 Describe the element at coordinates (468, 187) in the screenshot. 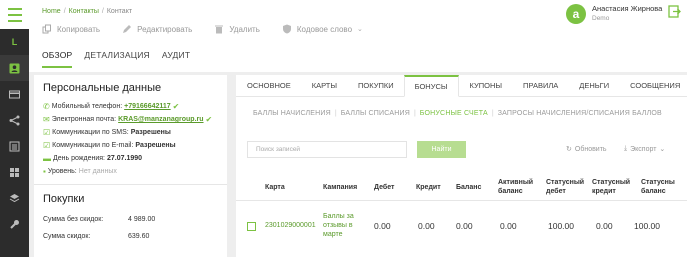

I see `col-balance: Баланс` at that location.